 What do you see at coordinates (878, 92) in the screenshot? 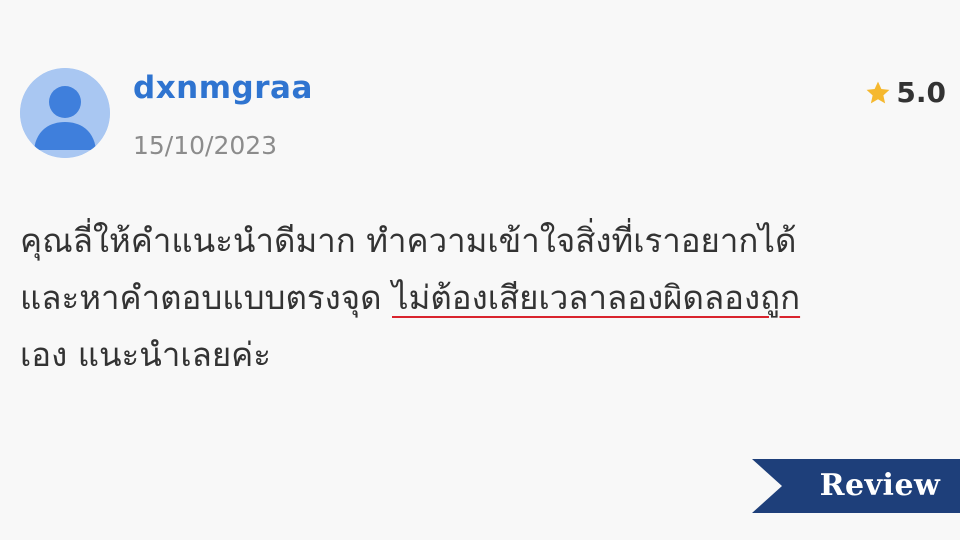
I see `star-icon` at bounding box center [878, 92].